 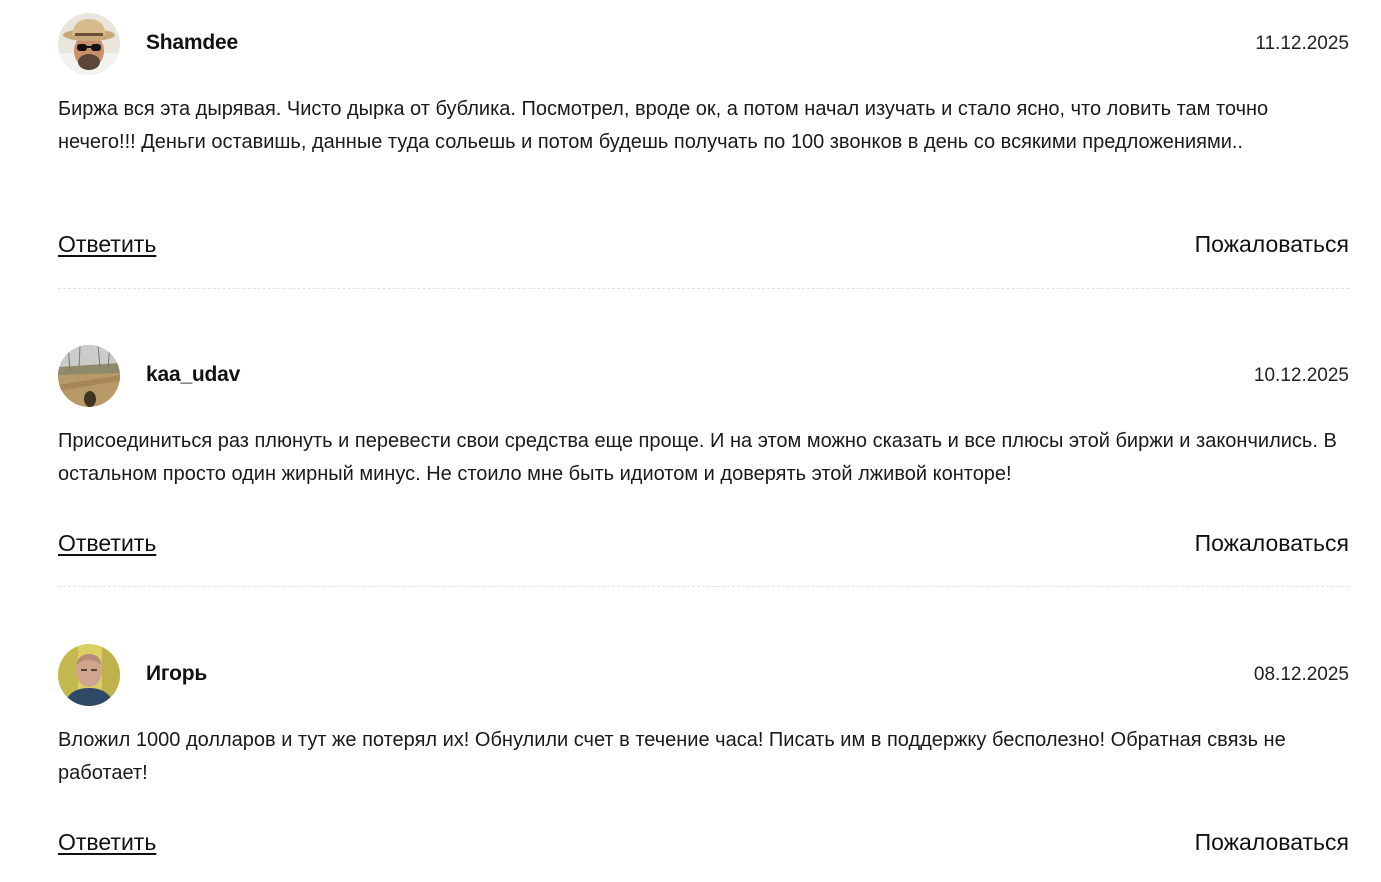 What do you see at coordinates (177, 673) in the screenshot?
I see `author-name: Игорь` at bounding box center [177, 673].